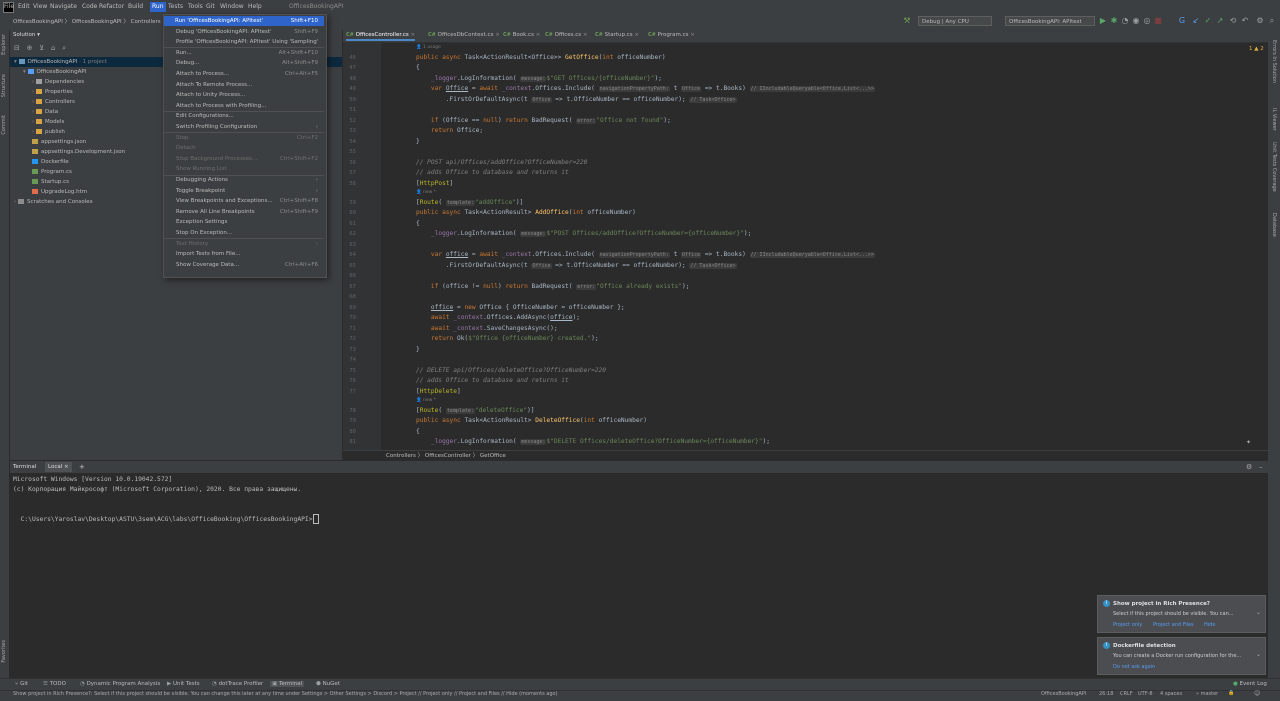 The width and height of the screenshot is (1280, 701). Describe the element at coordinates (97, 22) in the screenshot. I see `nav-crumb-project: OfficesBookingAPI` at that location.